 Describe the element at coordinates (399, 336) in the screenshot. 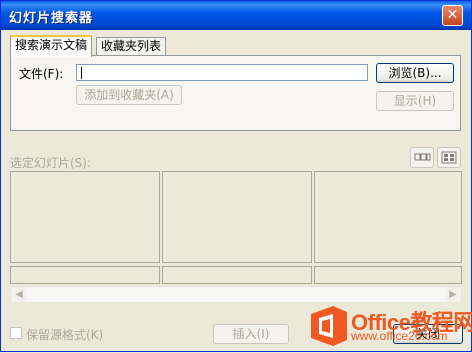

I see `watermark-url: www.office26.com` at that location.